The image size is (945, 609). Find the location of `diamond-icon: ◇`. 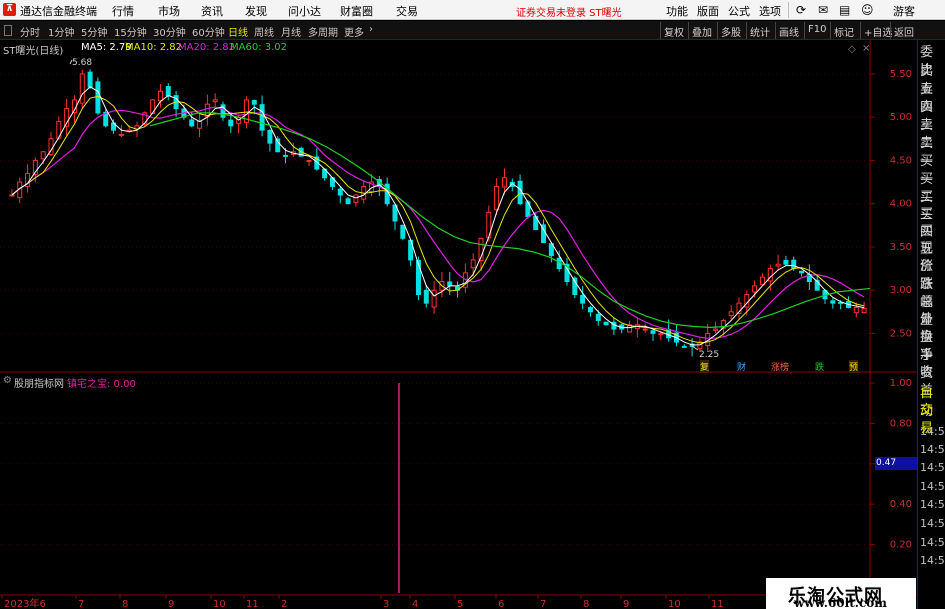

diamond-icon: ◇ is located at coordinates (852, 49).